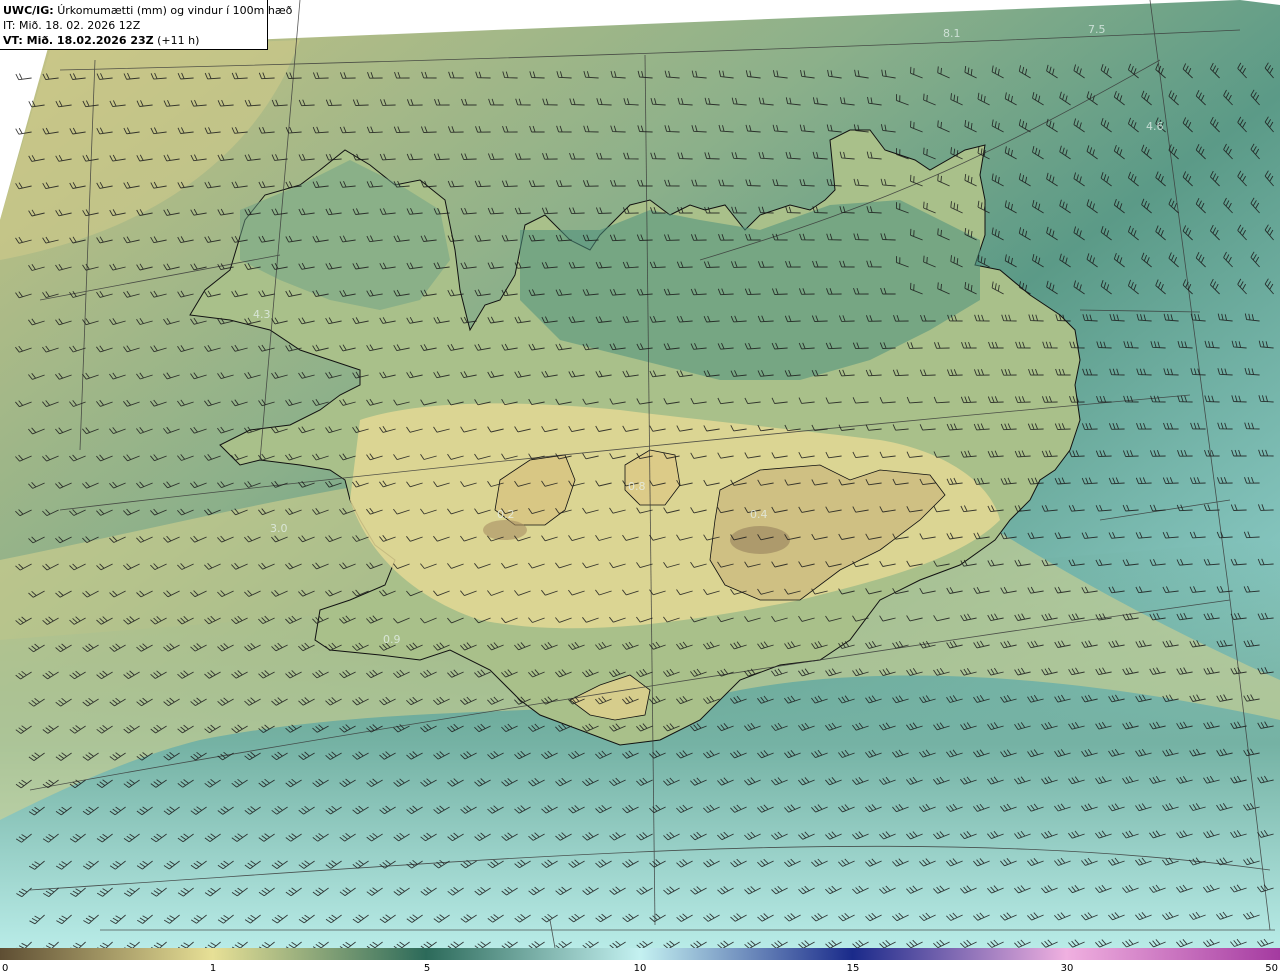 This screenshot has height=978, width=1280. I want to click on dry-core-vatnajokull, so click(760, 540).